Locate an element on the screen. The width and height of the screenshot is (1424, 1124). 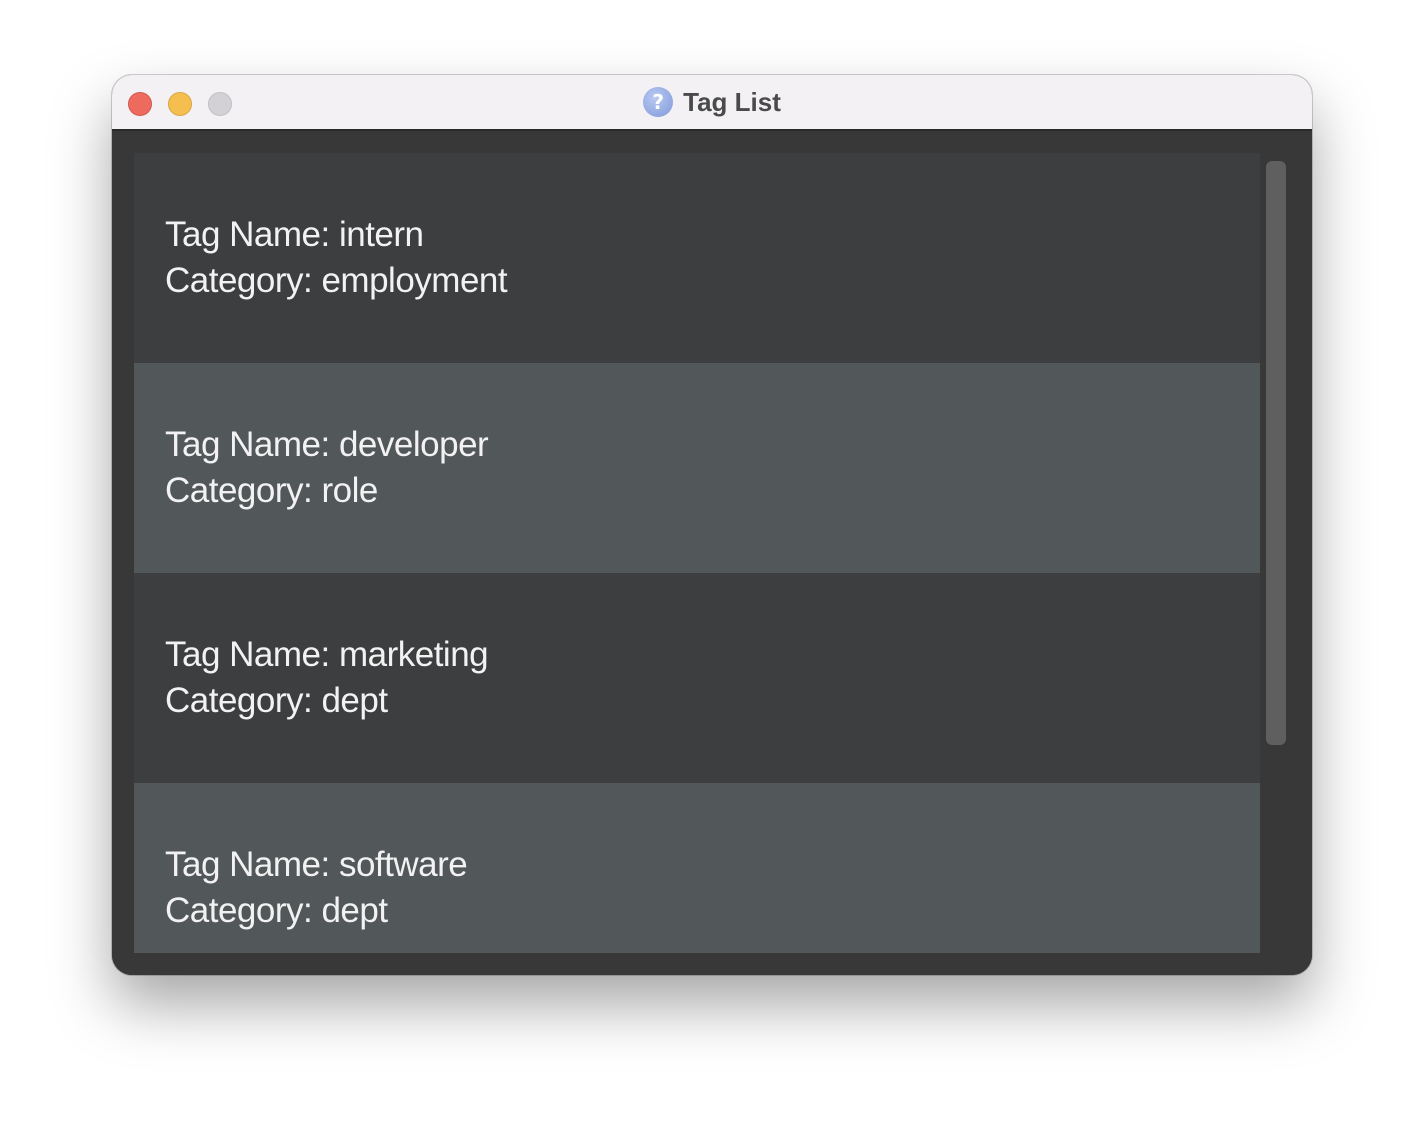
list-item: Tag Name: intern Category: employment is located at coordinates (697, 258).